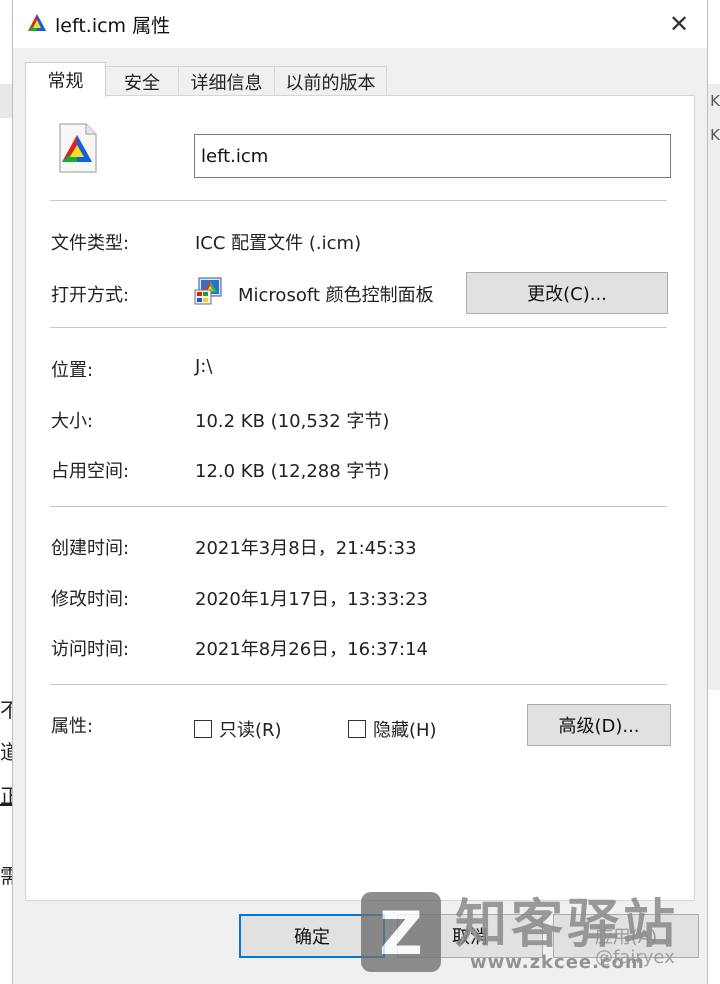 This screenshot has width=720, height=984. Describe the element at coordinates (90, 649) in the screenshot. I see `accessed-label: 访问时间:` at that location.